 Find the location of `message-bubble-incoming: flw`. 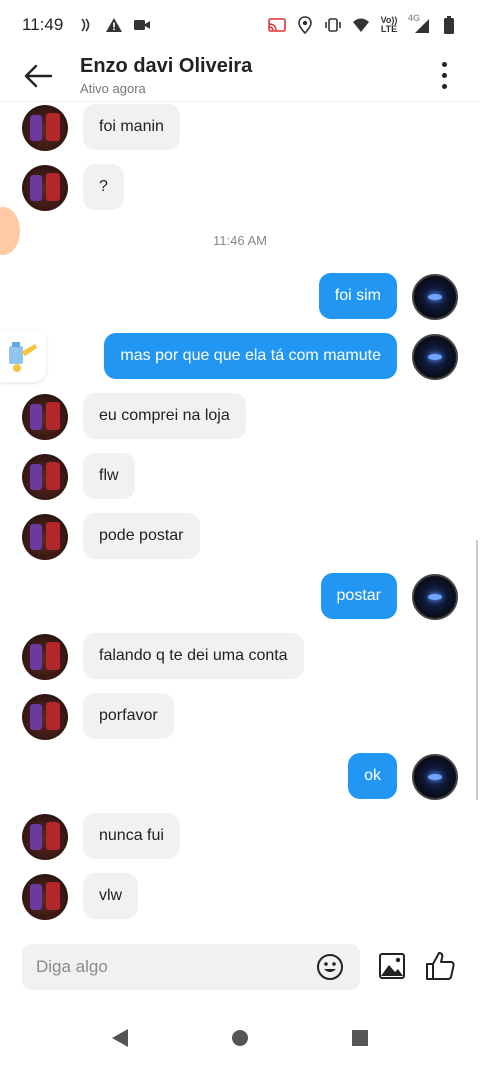

message-bubble-incoming: flw is located at coordinates (109, 476).